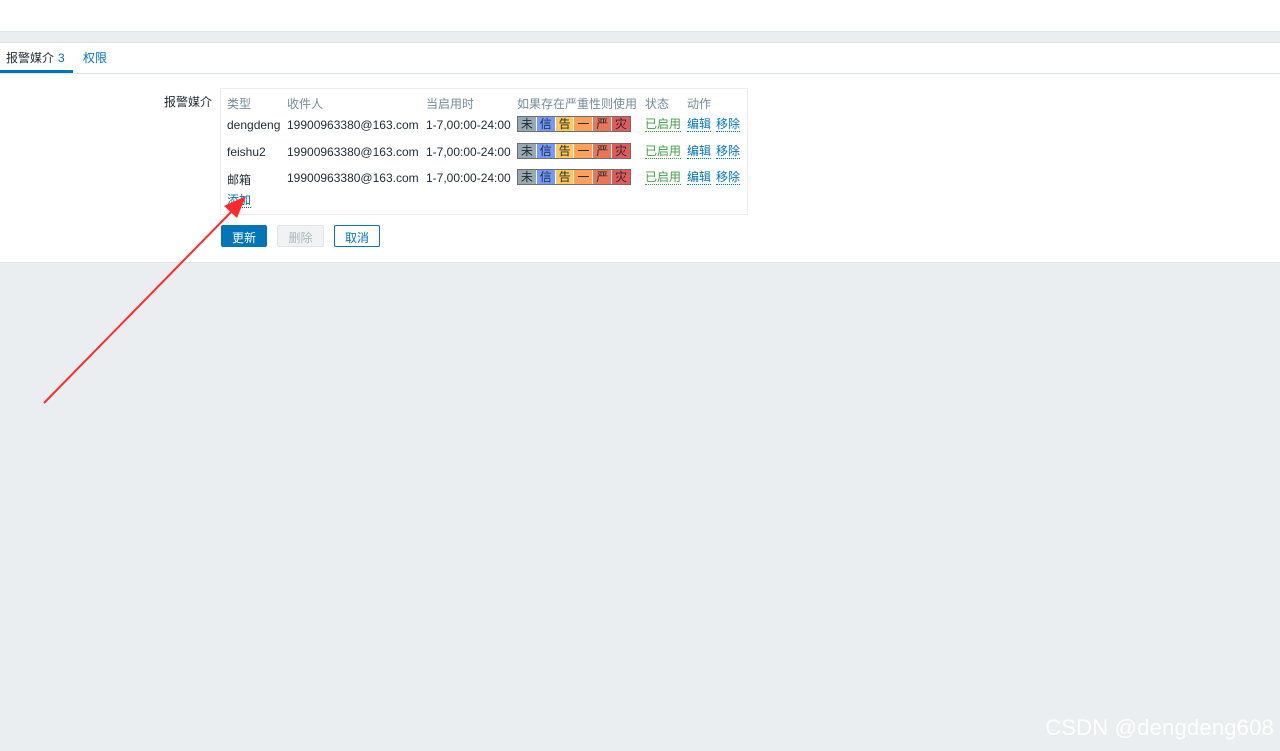  What do you see at coordinates (657, 104) in the screenshot?
I see `column-header-status: 状态` at bounding box center [657, 104].